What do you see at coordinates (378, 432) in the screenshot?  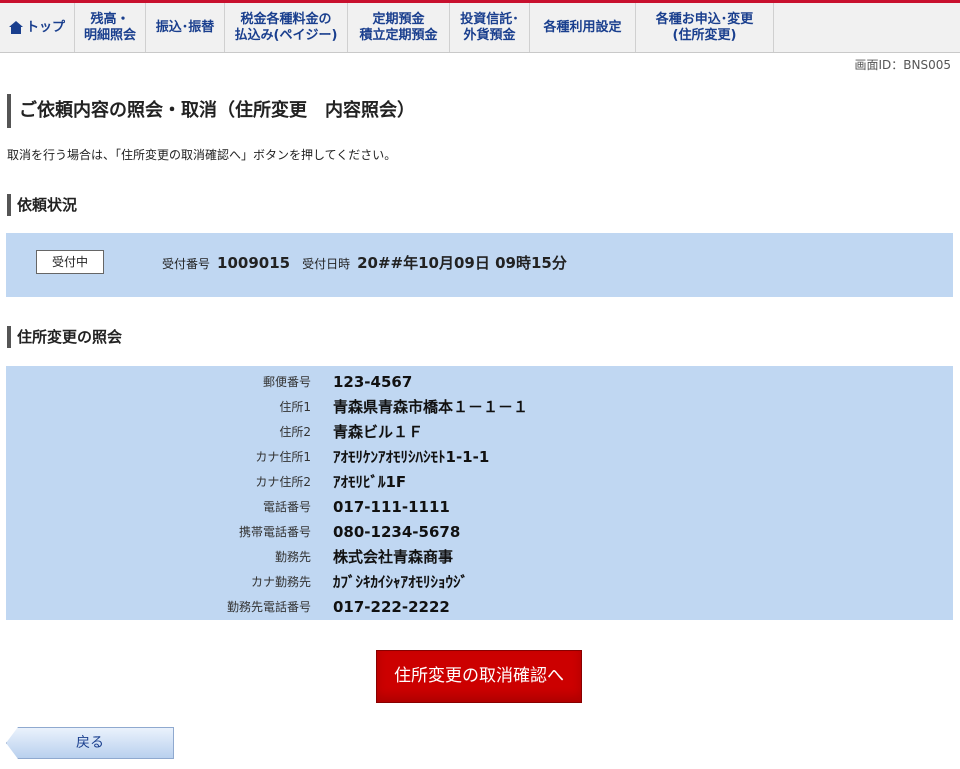 I see `detail-value: 青森ビル１Ｆ` at bounding box center [378, 432].